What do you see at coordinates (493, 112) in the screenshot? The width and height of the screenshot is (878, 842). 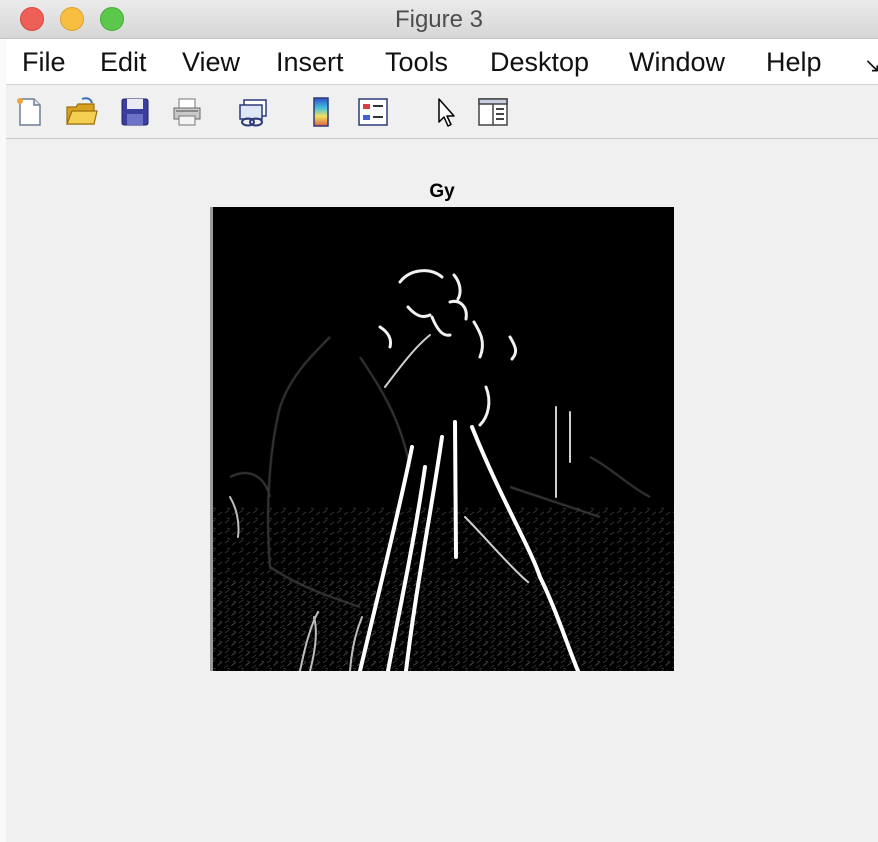 I see `property-inspector-icon` at bounding box center [493, 112].